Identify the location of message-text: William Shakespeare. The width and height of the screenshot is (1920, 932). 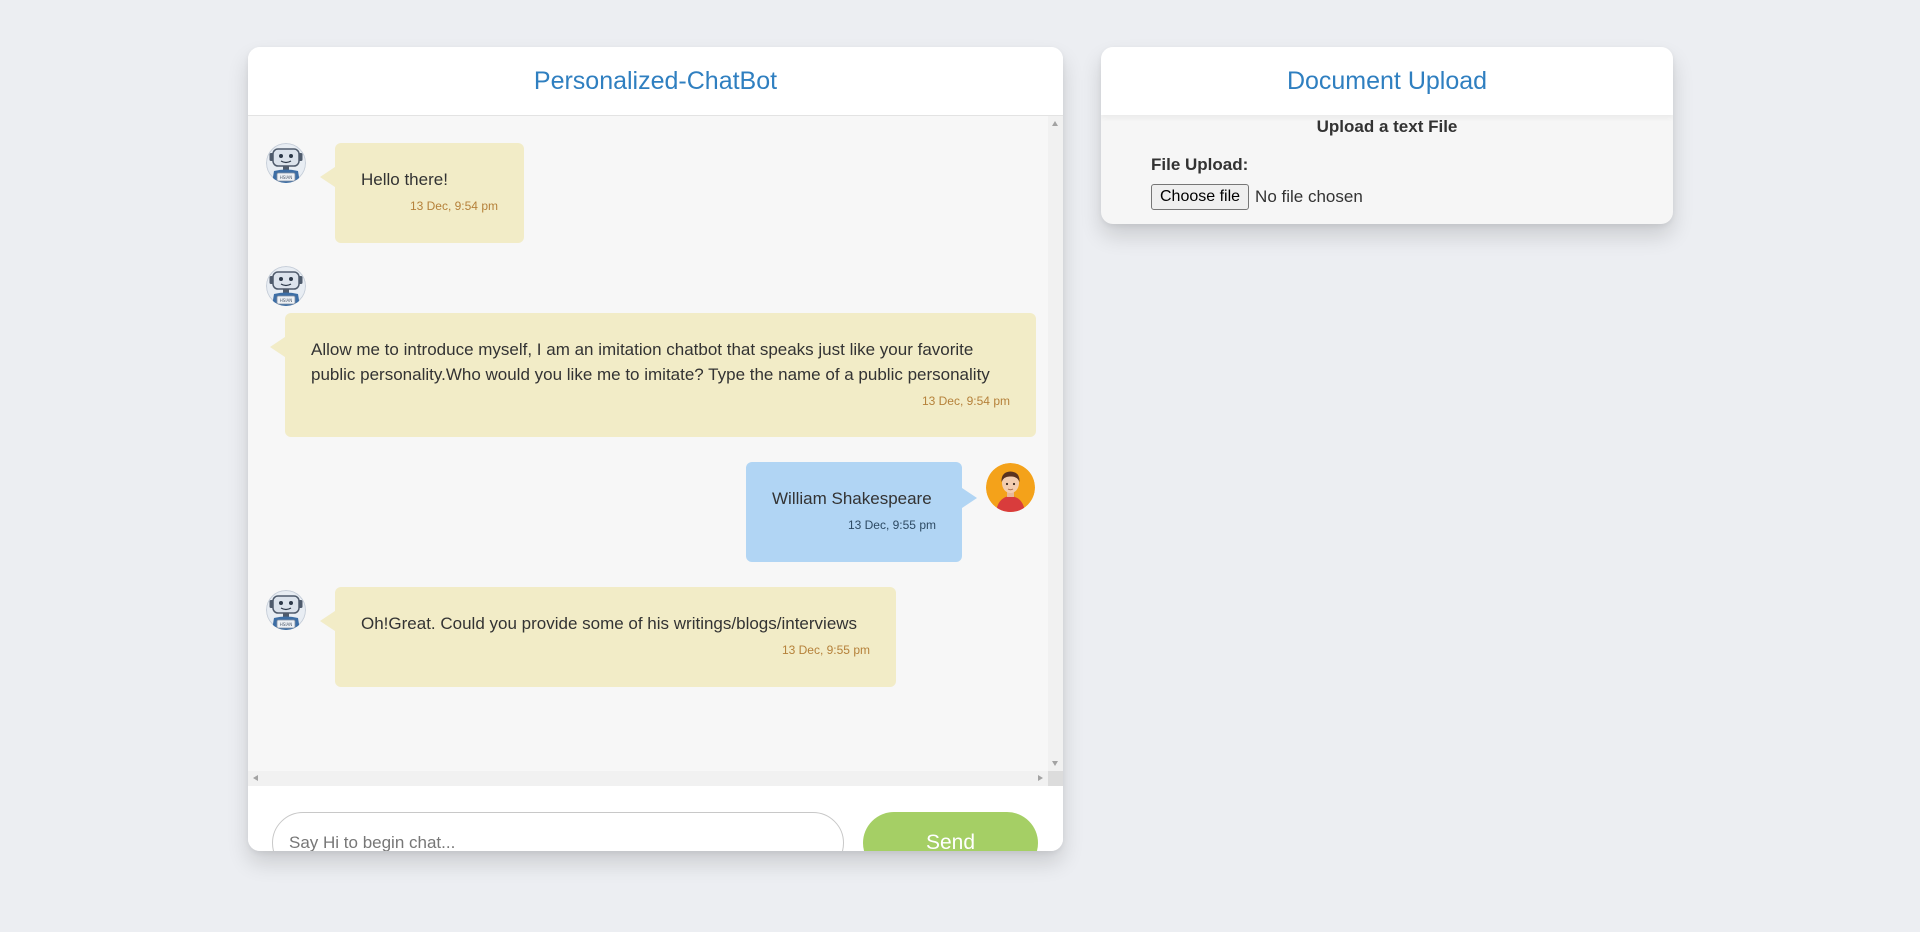
(852, 498).